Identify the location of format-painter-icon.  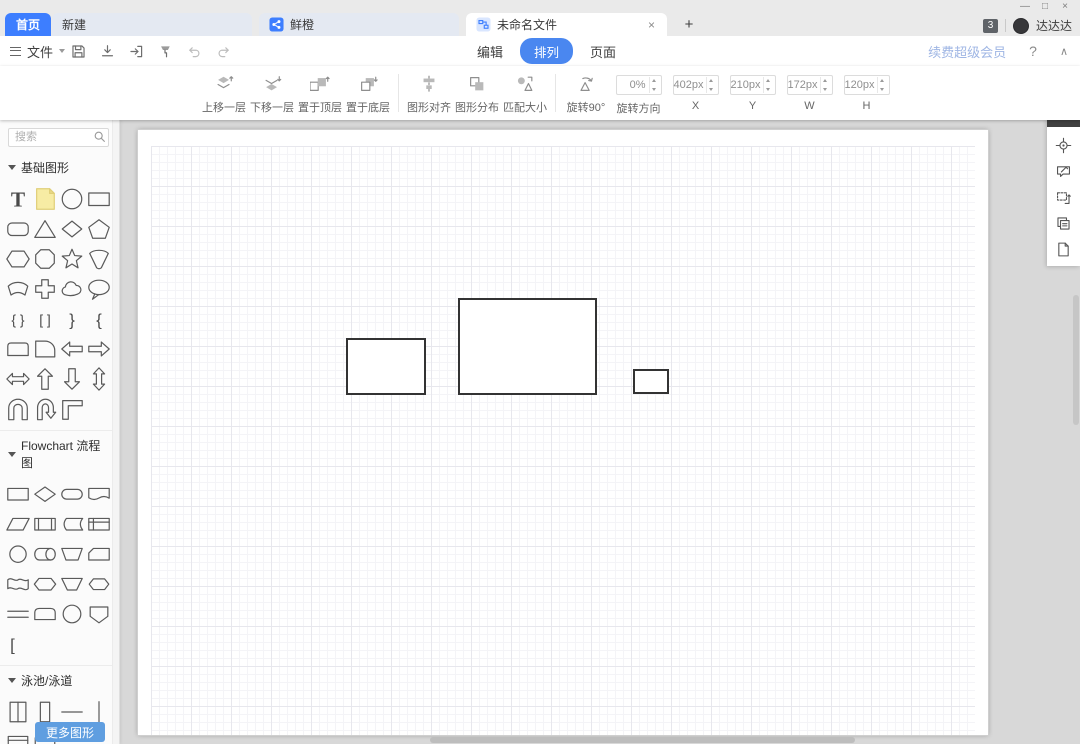
(165, 51).